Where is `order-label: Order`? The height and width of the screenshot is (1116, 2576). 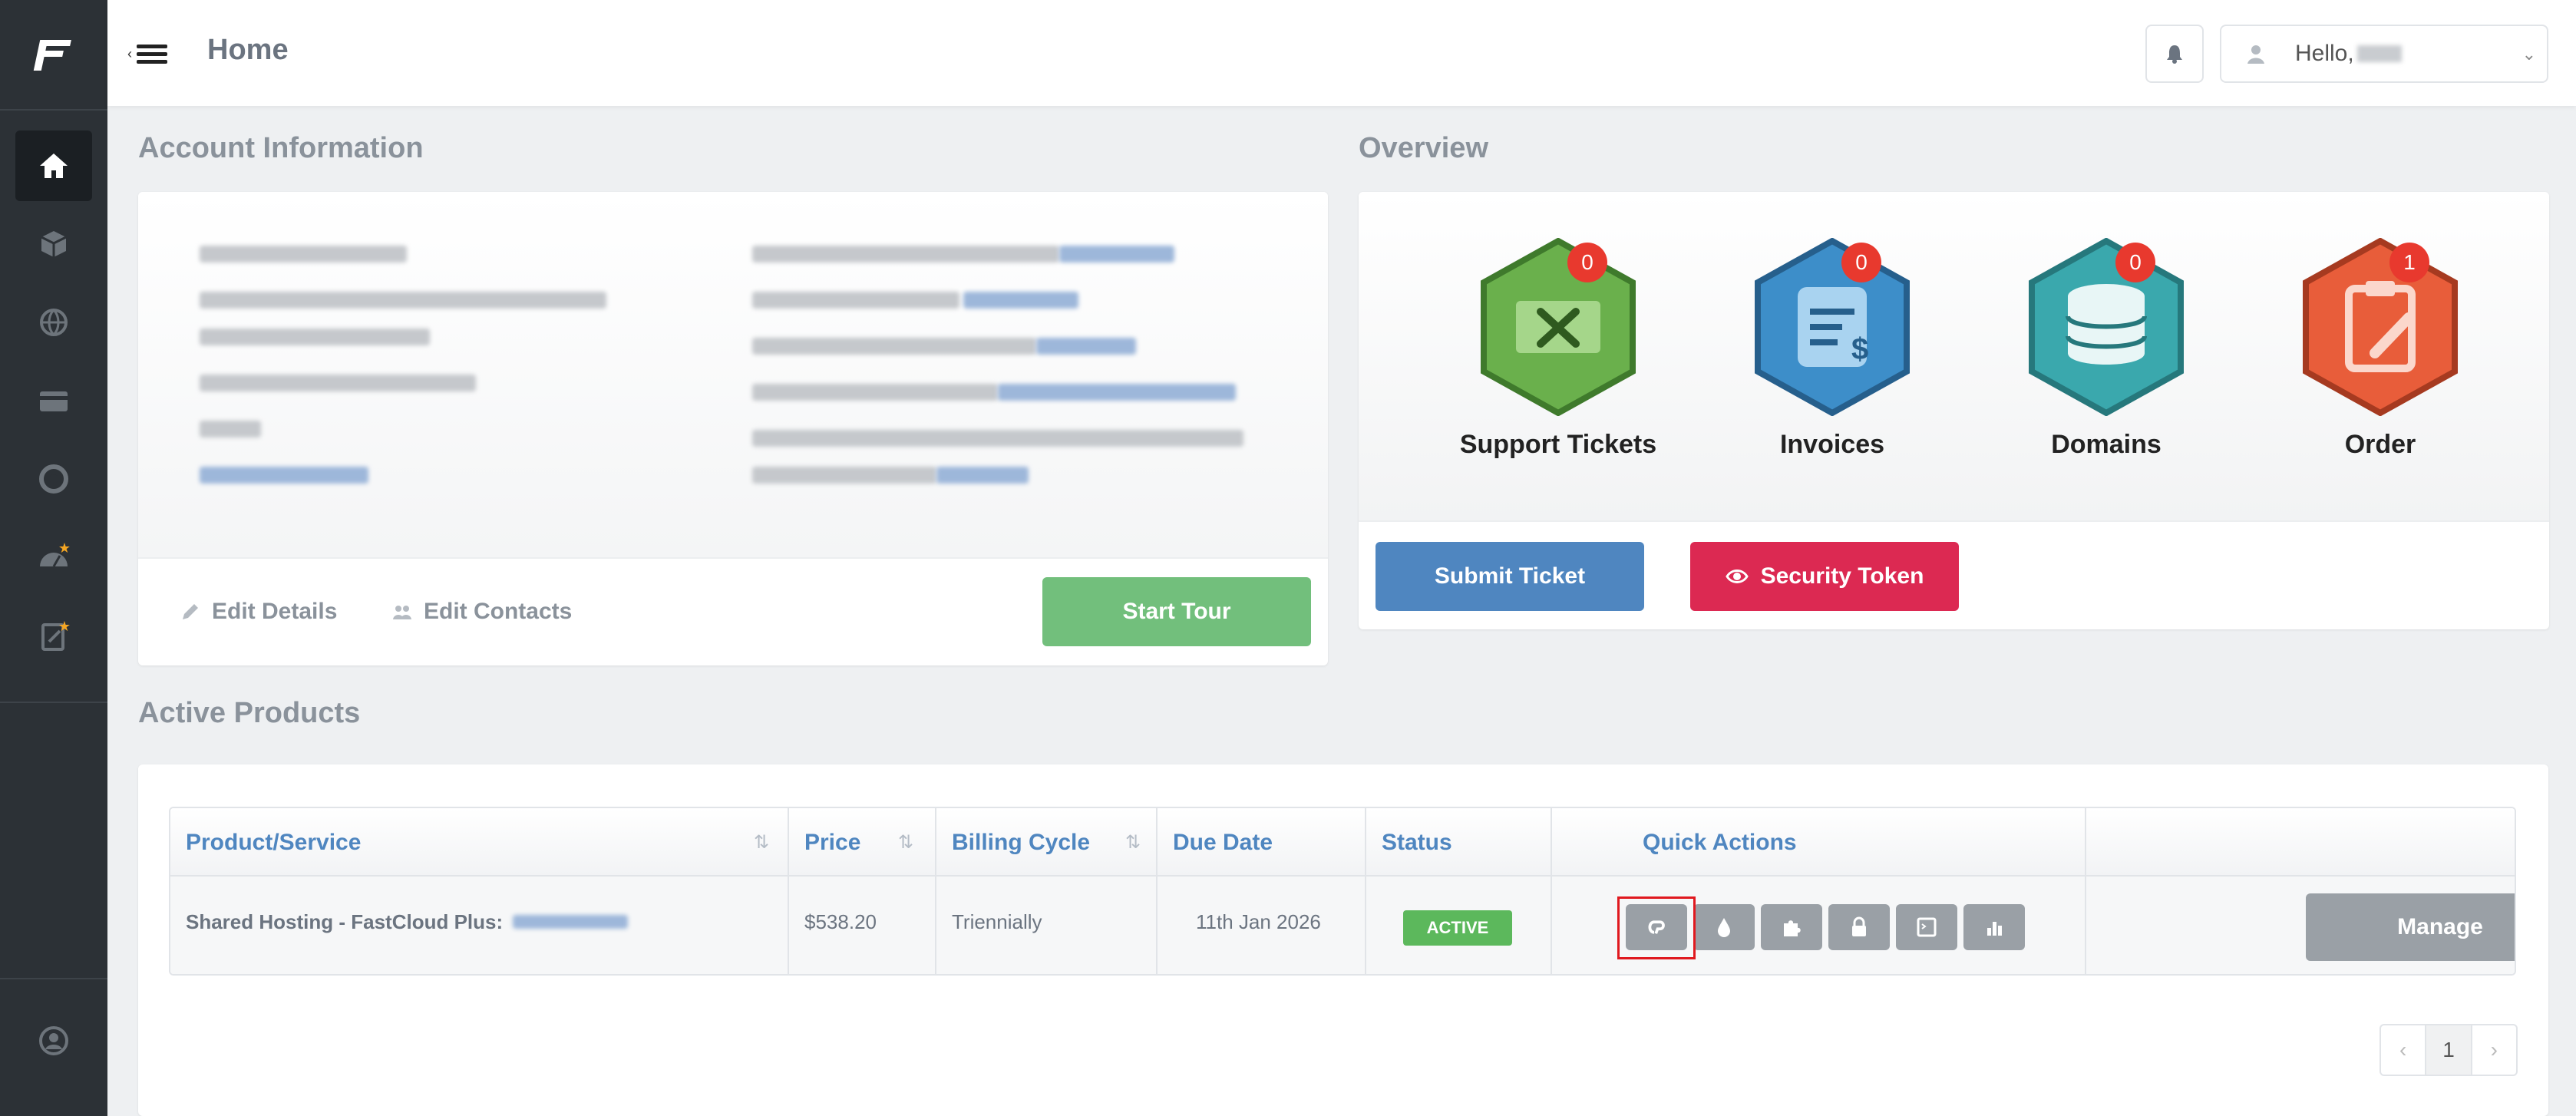 order-label: Order is located at coordinates (2380, 444).